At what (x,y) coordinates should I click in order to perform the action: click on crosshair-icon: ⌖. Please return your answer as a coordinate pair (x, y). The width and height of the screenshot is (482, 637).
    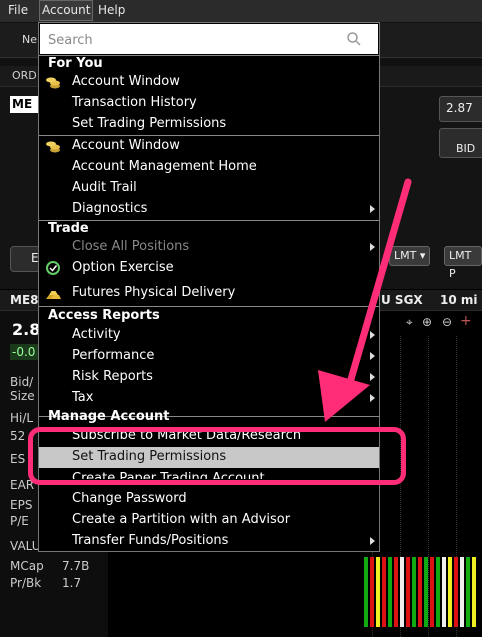
    Looking at the image, I should click on (409, 322).